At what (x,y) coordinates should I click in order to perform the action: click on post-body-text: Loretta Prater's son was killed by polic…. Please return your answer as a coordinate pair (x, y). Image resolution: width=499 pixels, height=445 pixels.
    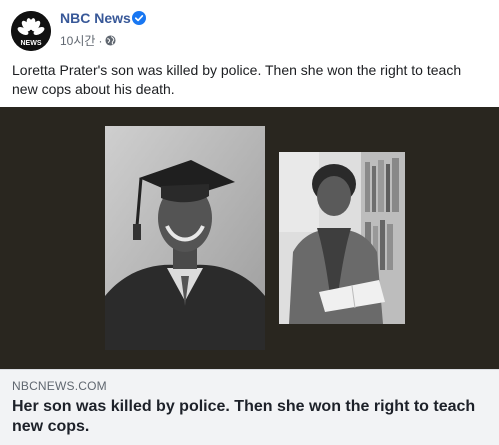
    Looking at the image, I should click on (237, 79).